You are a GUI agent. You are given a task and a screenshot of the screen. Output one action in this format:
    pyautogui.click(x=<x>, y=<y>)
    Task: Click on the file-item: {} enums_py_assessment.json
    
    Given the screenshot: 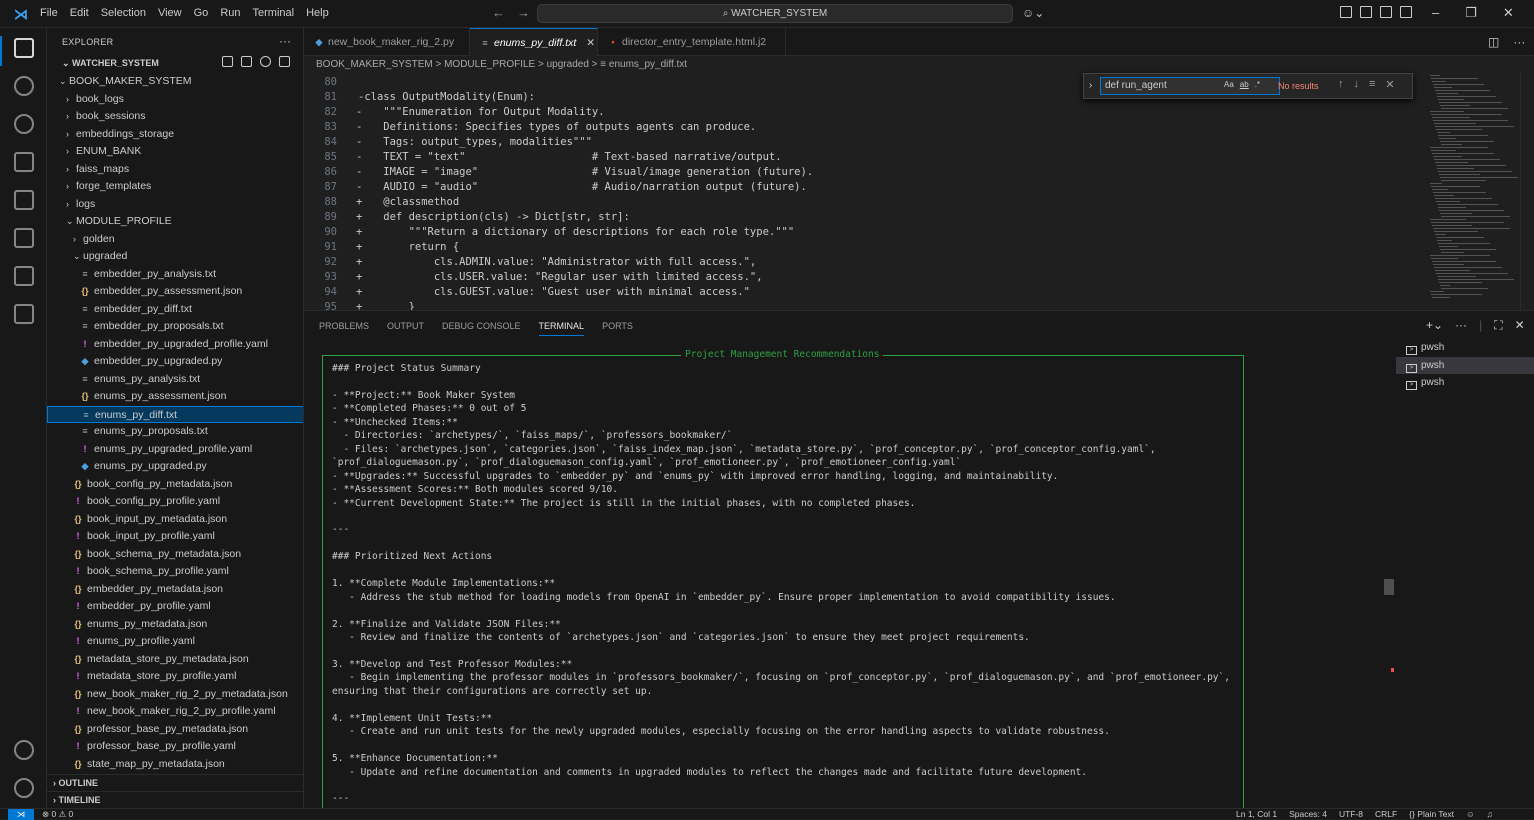 What is the action you would take?
    pyautogui.click(x=175, y=397)
    